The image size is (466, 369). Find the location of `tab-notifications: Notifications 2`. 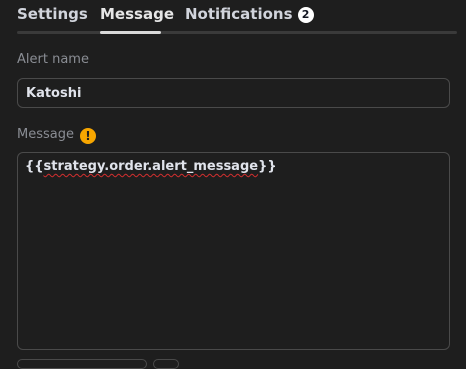

tab-notifications: Notifications 2 is located at coordinates (249, 14).